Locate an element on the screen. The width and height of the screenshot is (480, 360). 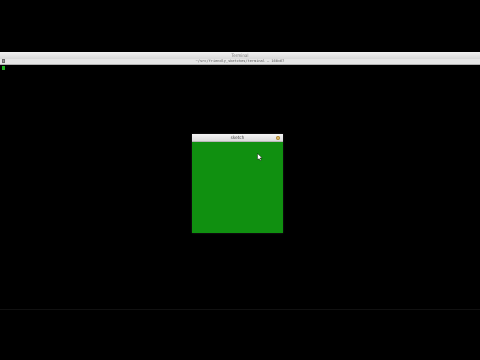
sketch-titlebar: sketch is located at coordinates (237, 138).